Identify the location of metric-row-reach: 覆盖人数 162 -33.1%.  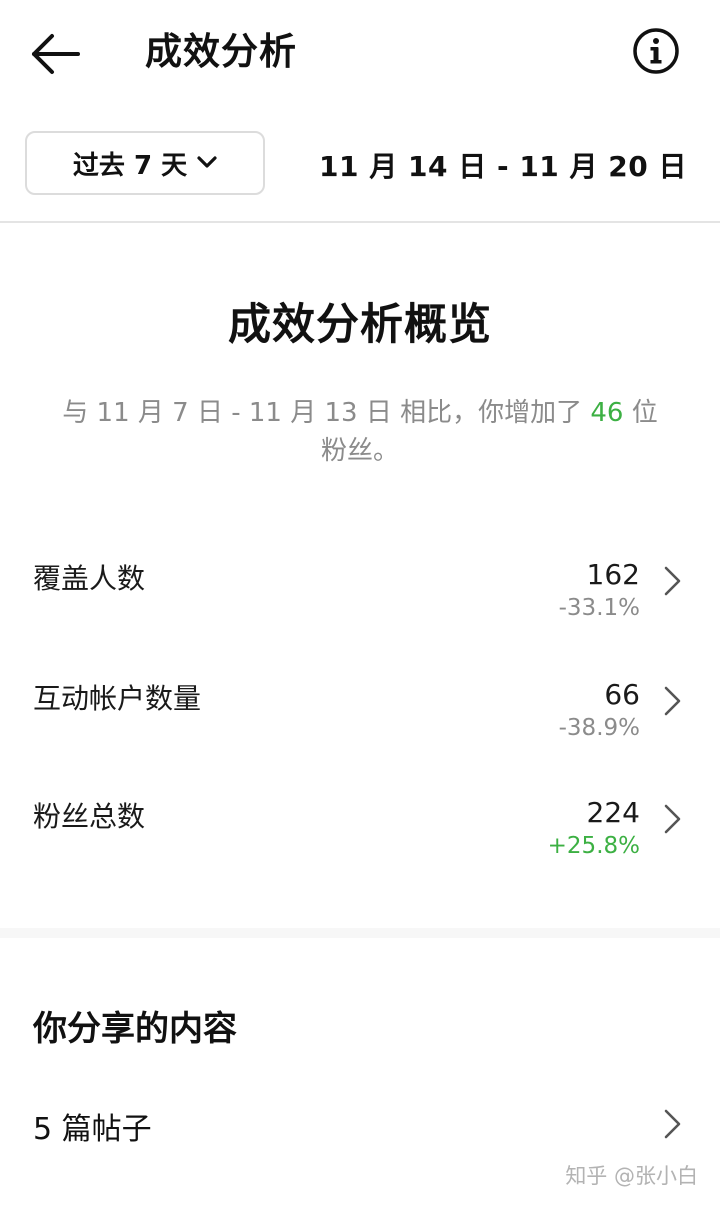
(360, 609).